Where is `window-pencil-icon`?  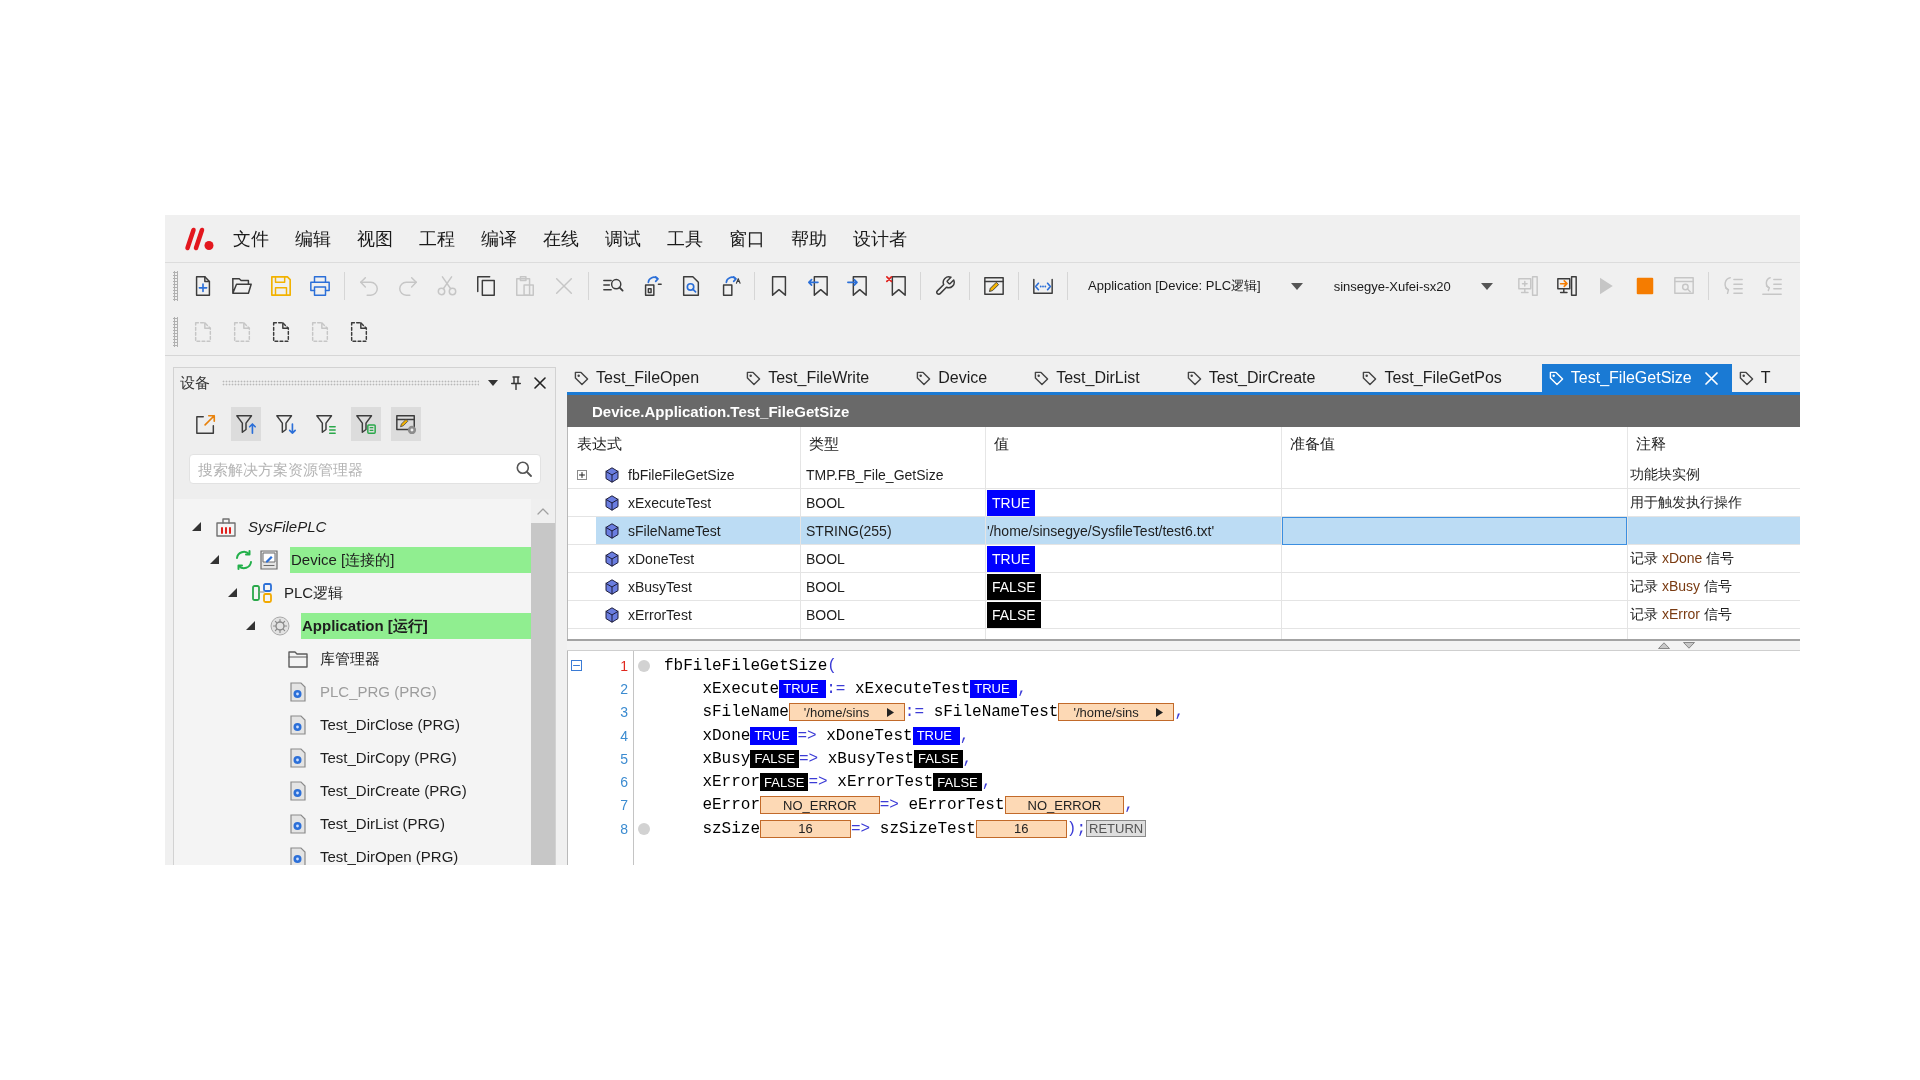 window-pencil-icon is located at coordinates (994, 286).